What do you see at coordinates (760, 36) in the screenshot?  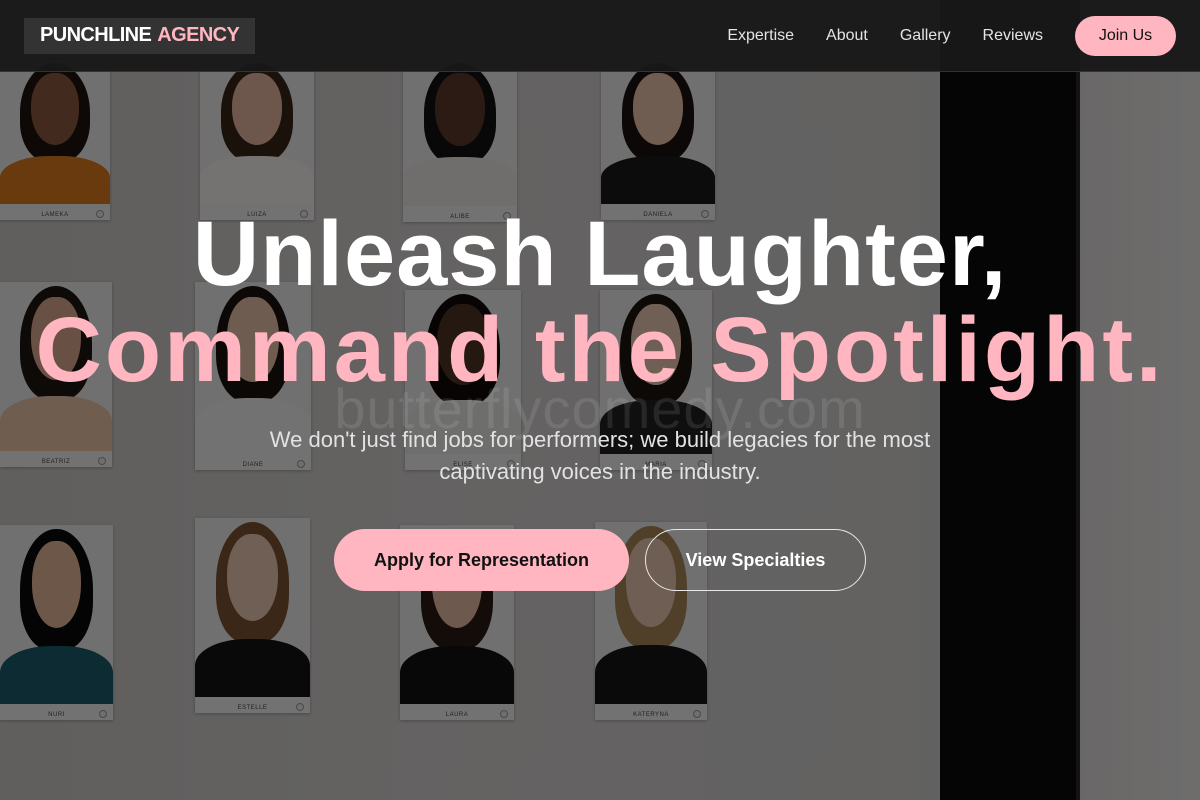 I see `nav-link-expertise: Expertise` at bounding box center [760, 36].